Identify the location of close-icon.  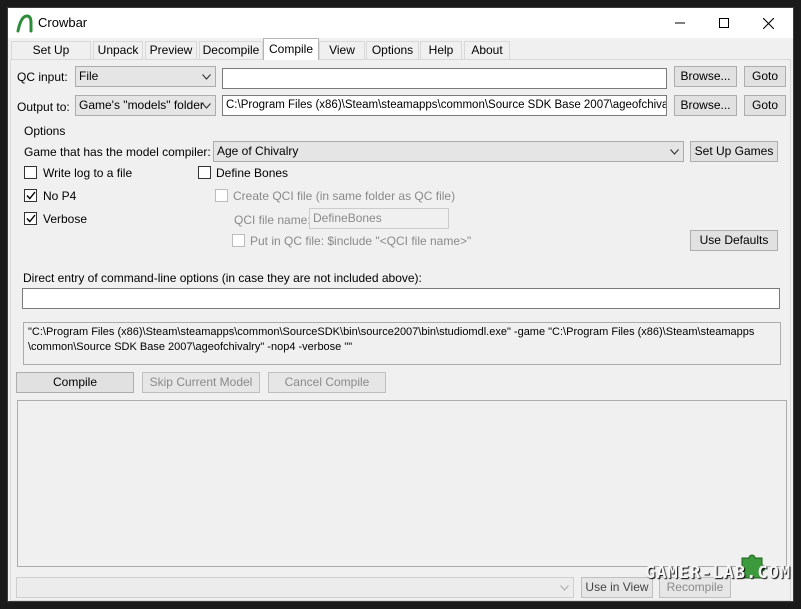
(768, 23).